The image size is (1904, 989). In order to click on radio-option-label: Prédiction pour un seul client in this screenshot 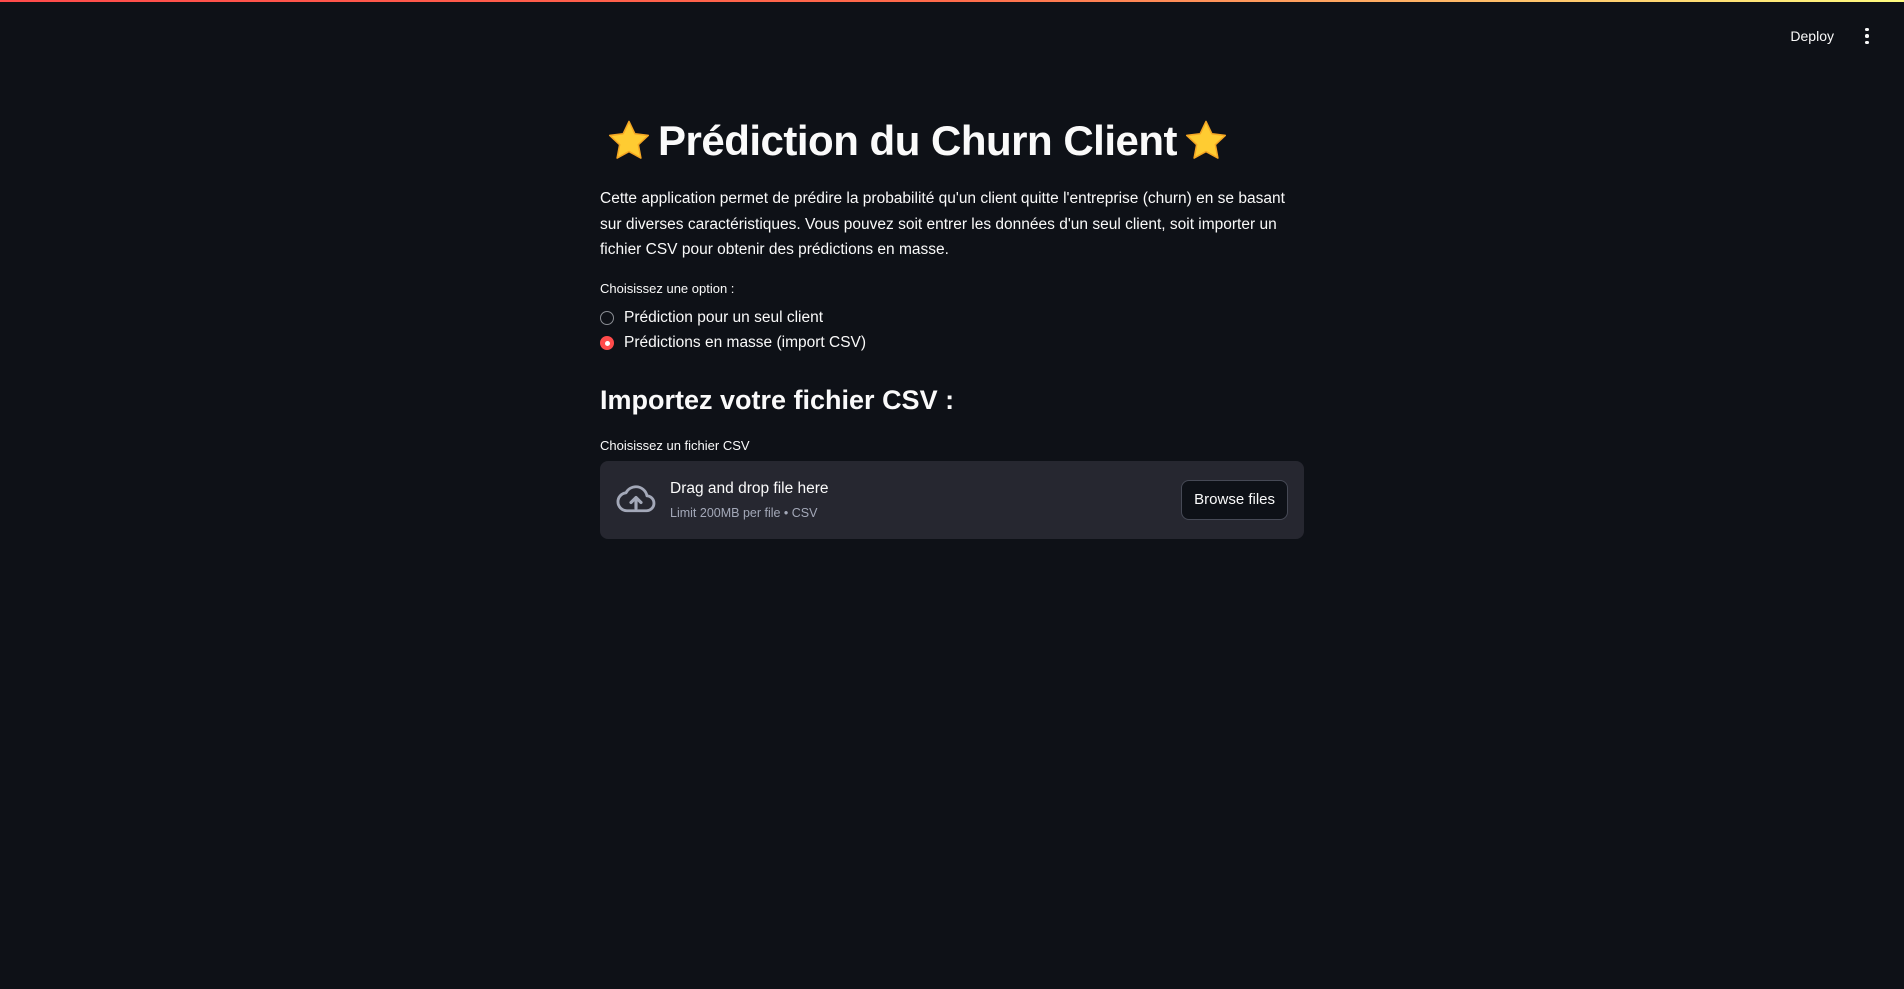, I will do `click(724, 317)`.